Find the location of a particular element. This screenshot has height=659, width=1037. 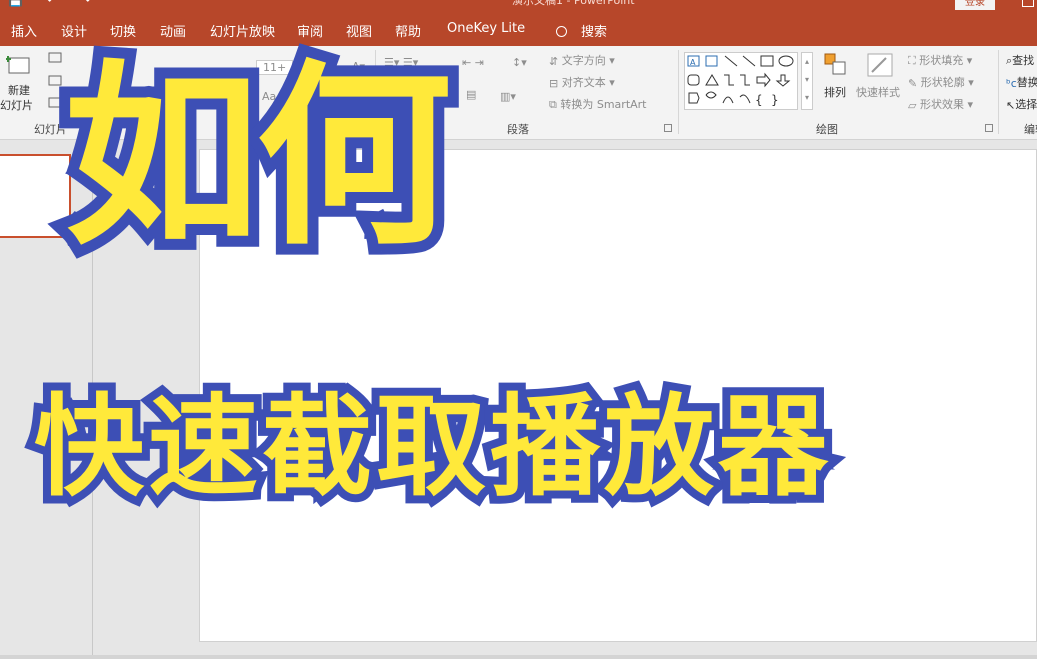

tell-me-search: 搜索 is located at coordinates (581, 30).